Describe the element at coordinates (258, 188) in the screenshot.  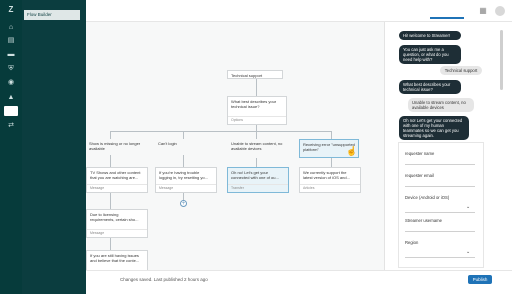
I see `transfer-node-footer: Transfer` at that location.